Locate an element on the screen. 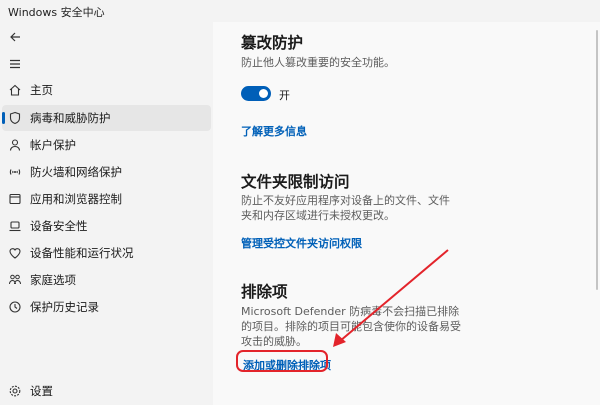 This screenshot has width=600, height=405. home-icon is located at coordinates (15, 90).